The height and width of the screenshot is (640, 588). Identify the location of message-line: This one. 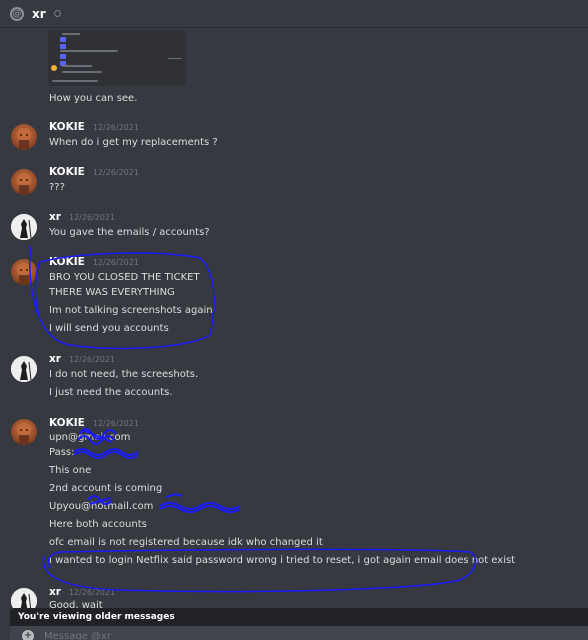
(70, 470).